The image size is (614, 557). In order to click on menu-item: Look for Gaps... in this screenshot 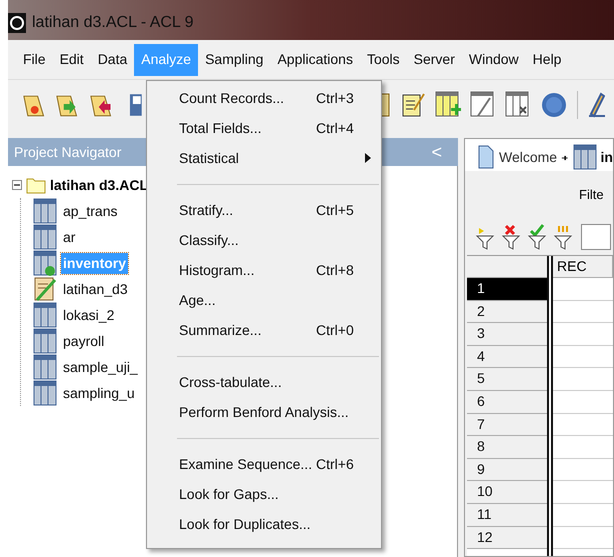, I will do `click(264, 494)`.